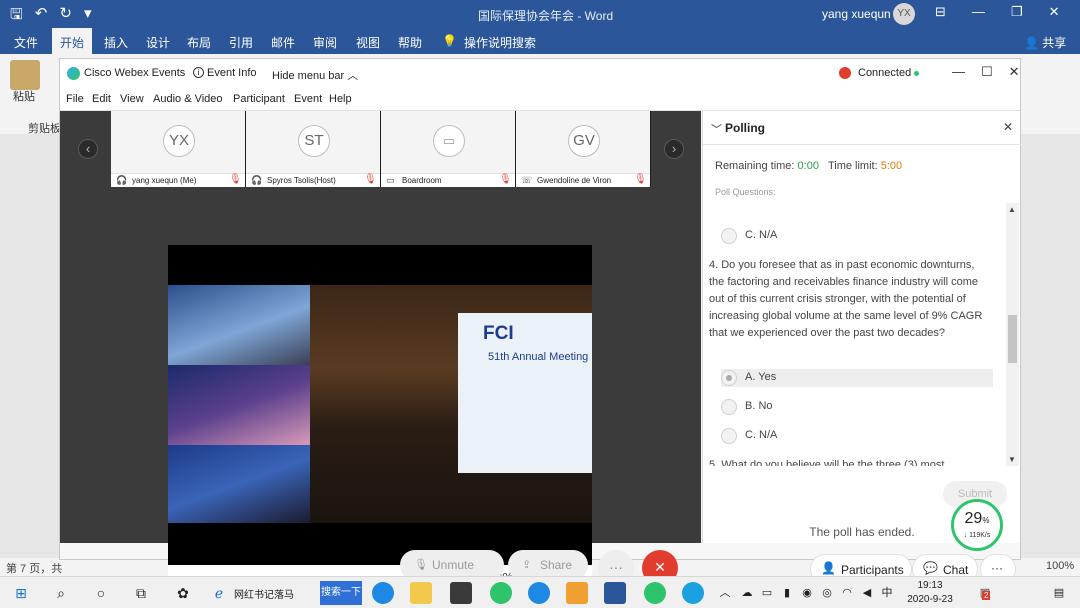 This screenshot has width=1080, height=608. What do you see at coordinates (1012, 339) in the screenshot?
I see `scroll-thumb` at bounding box center [1012, 339].